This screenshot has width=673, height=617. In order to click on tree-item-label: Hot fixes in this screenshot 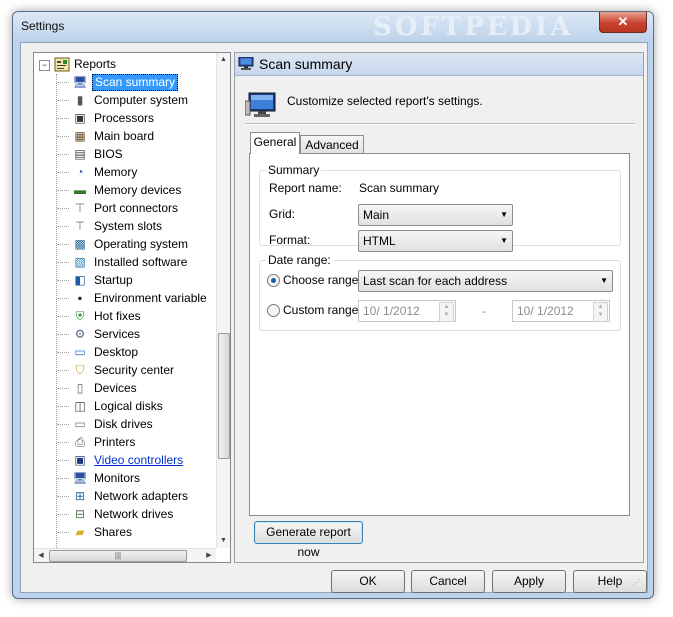, I will do `click(117, 316)`.